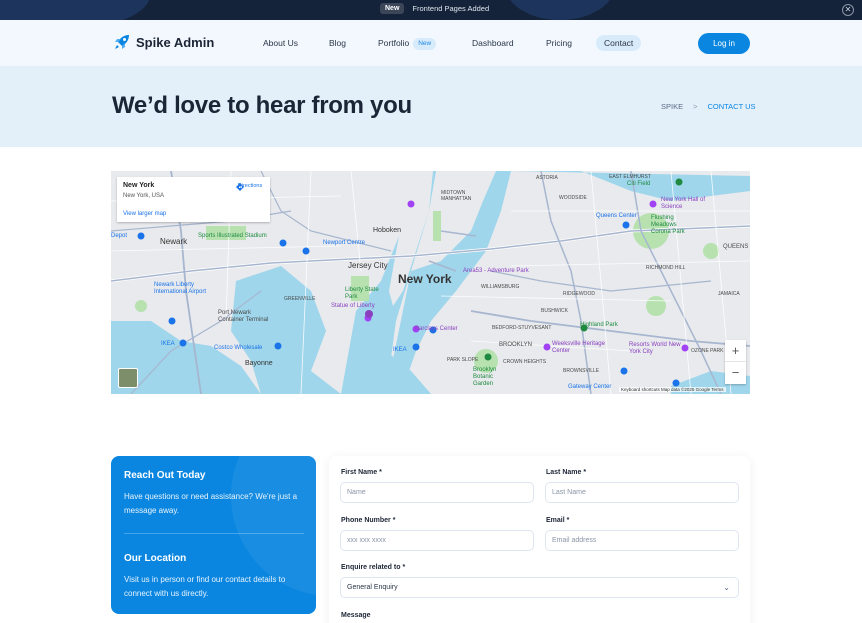 Image resolution: width=862 pixels, height=623 pixels. Describe the element at coordinates (672, 106) in the screenshot. I see `breadcrumb-home: SPIKE` at that location.